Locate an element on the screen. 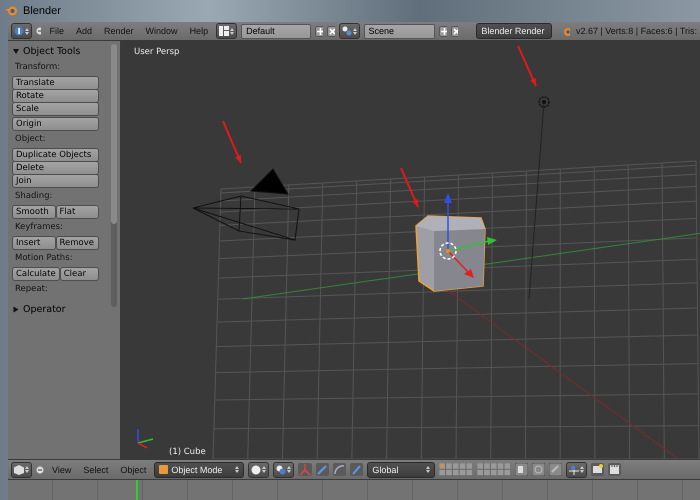  section-label: Keyframes: is located at coordinates (39, 227).